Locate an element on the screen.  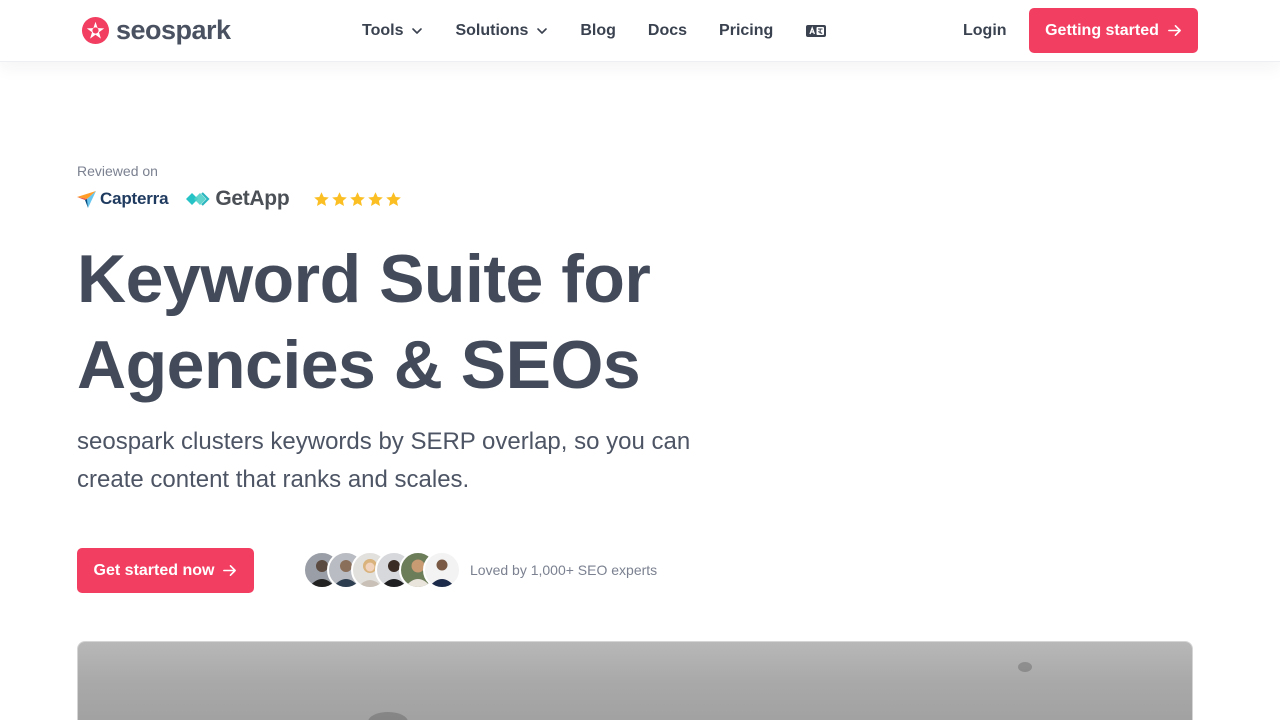
login-link: Login is located at coordinates (985, 31).